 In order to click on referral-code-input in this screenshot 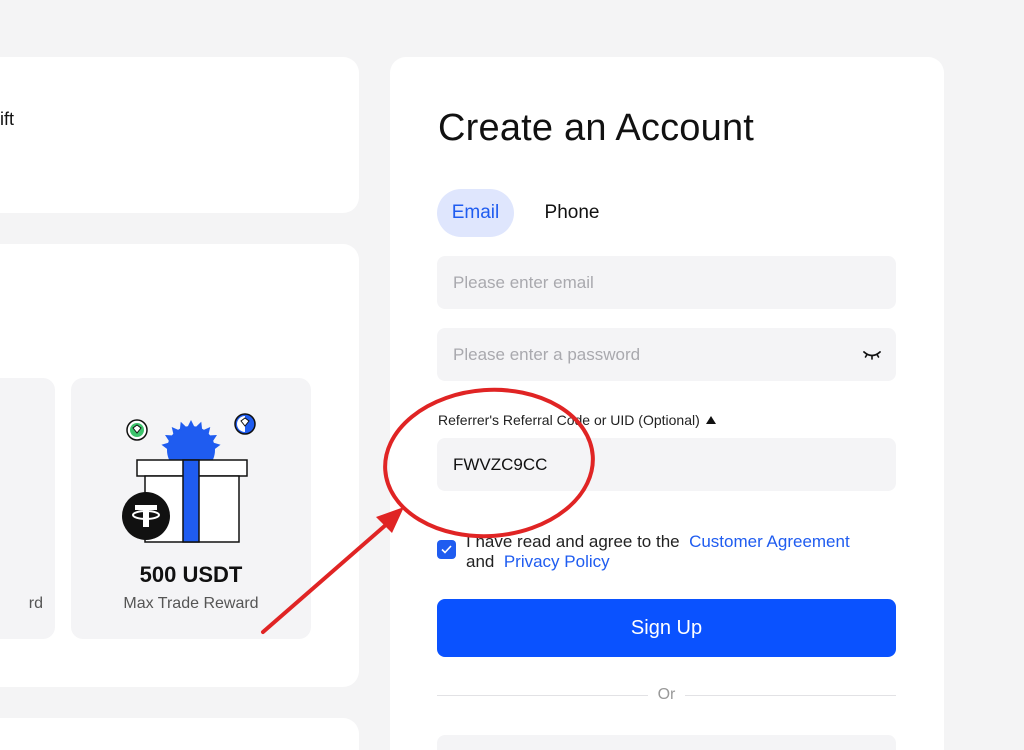, I will do `click(666, 464)`.